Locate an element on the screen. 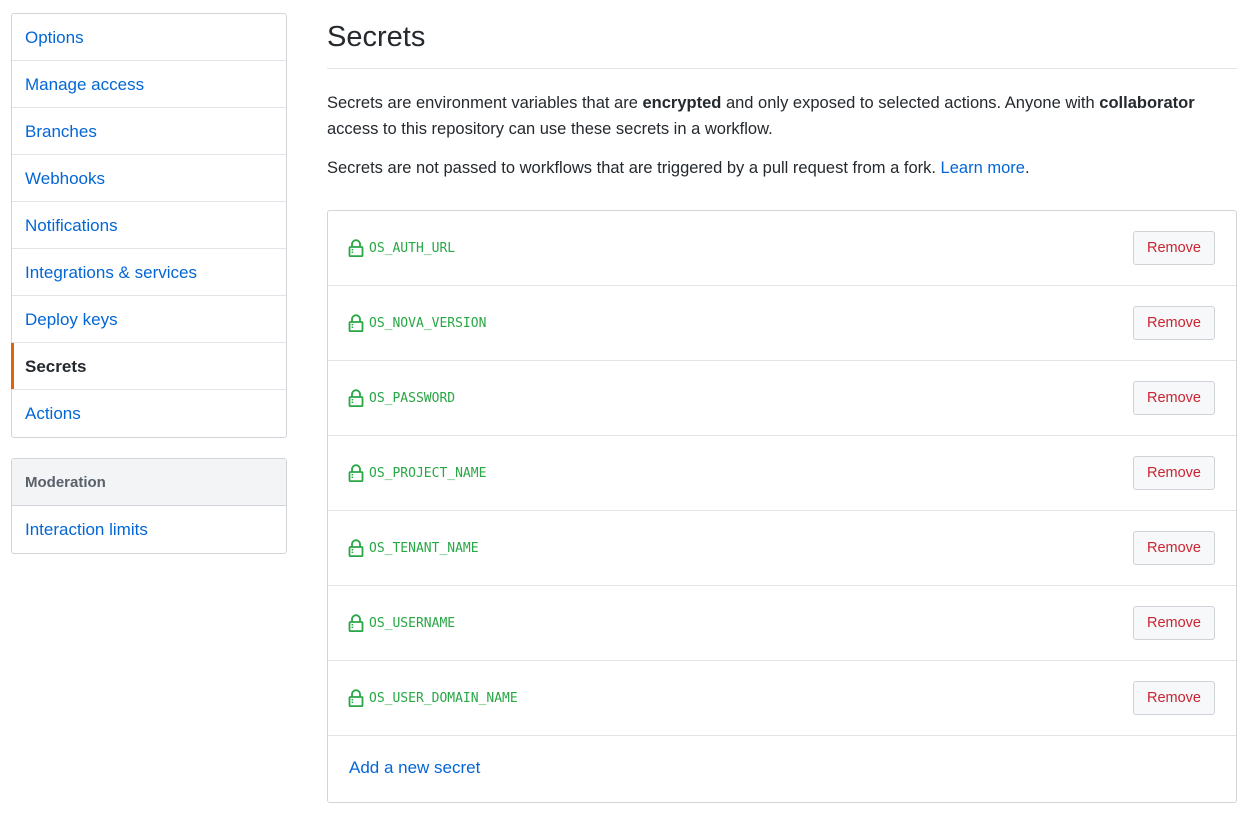 Image resolution: width=1250 pixels, height=814 pixels. sidebar-item-actions: Actions is located at coordinates (149, 413).